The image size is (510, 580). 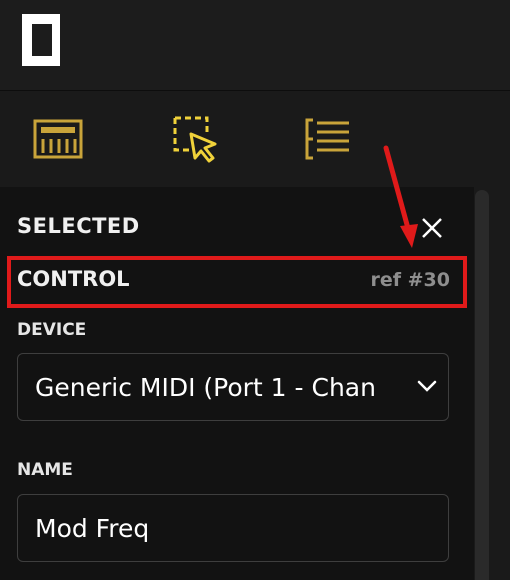 What do you see at coordinates (92, 528) in the screenshot?
I see `name-input-value: Mod Freq` at bounding box center [92, 528].